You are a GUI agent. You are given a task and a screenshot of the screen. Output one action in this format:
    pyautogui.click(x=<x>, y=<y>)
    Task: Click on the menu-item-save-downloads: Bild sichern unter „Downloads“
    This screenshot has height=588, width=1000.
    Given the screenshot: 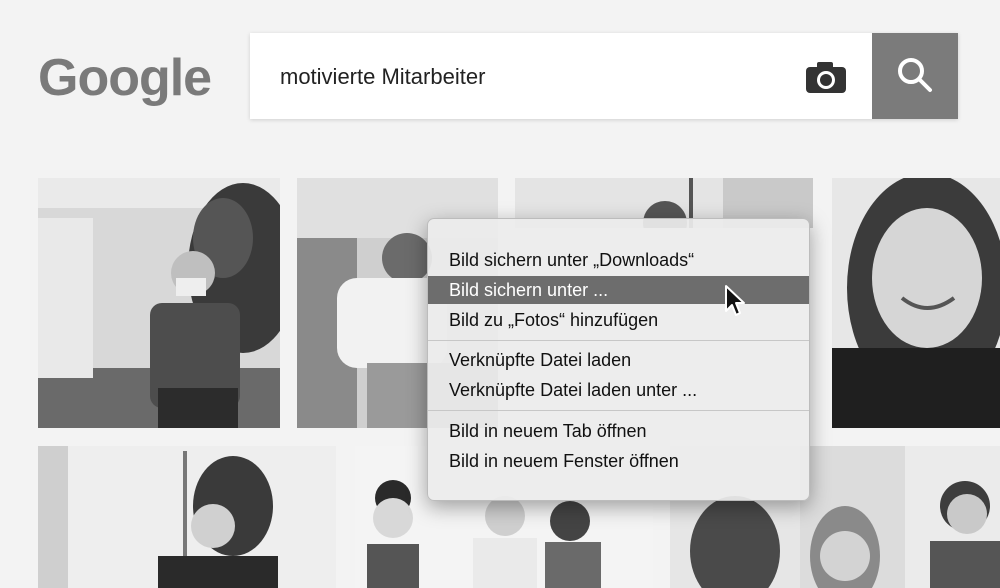 What is the action you would take?
    pyautogui.click(x=618, y=260)
    